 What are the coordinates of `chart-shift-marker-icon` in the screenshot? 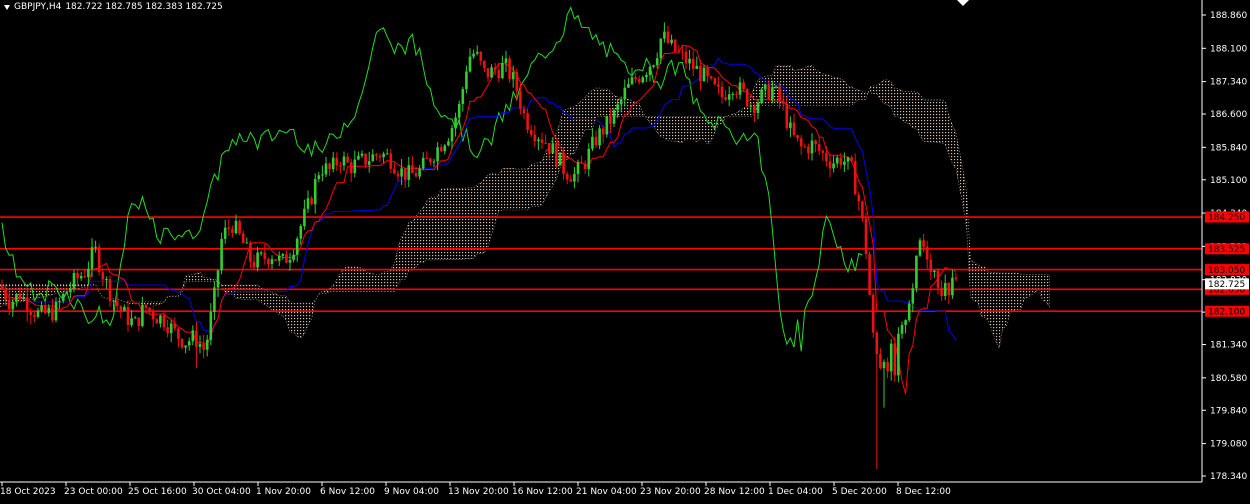 It's located at (963, 3).